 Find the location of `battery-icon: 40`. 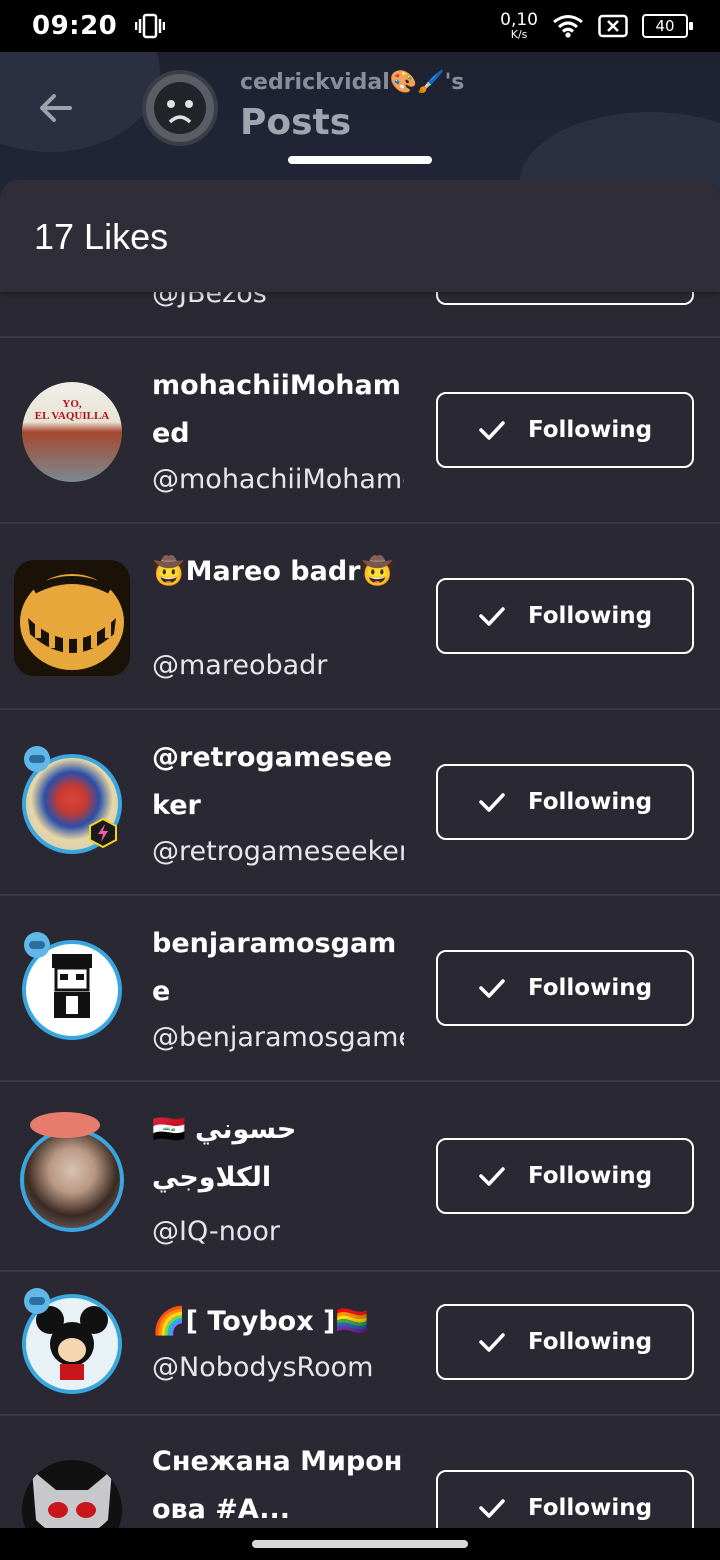

battery-icon: 40 is located at coordinates (667, 26).